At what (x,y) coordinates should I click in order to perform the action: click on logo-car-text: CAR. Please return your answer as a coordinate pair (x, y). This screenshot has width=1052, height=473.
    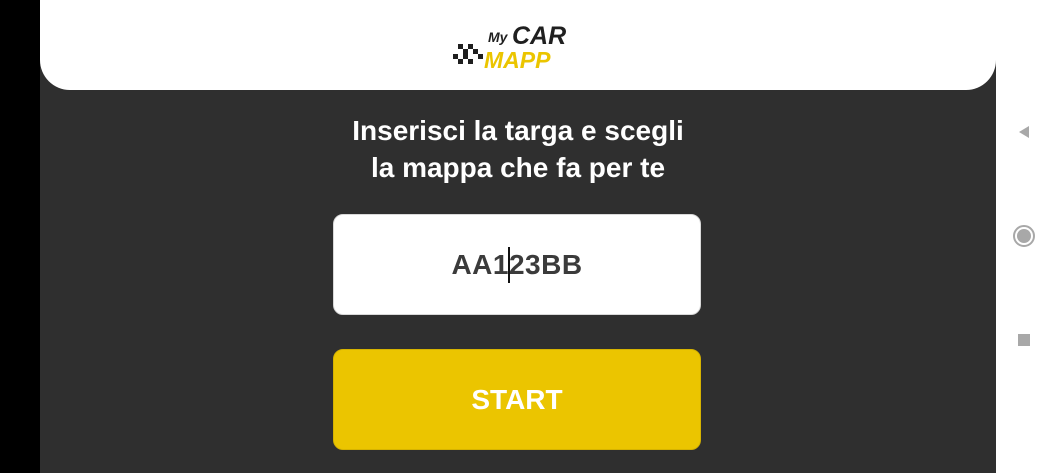
    Looking at the image, I should click on (539, 36).